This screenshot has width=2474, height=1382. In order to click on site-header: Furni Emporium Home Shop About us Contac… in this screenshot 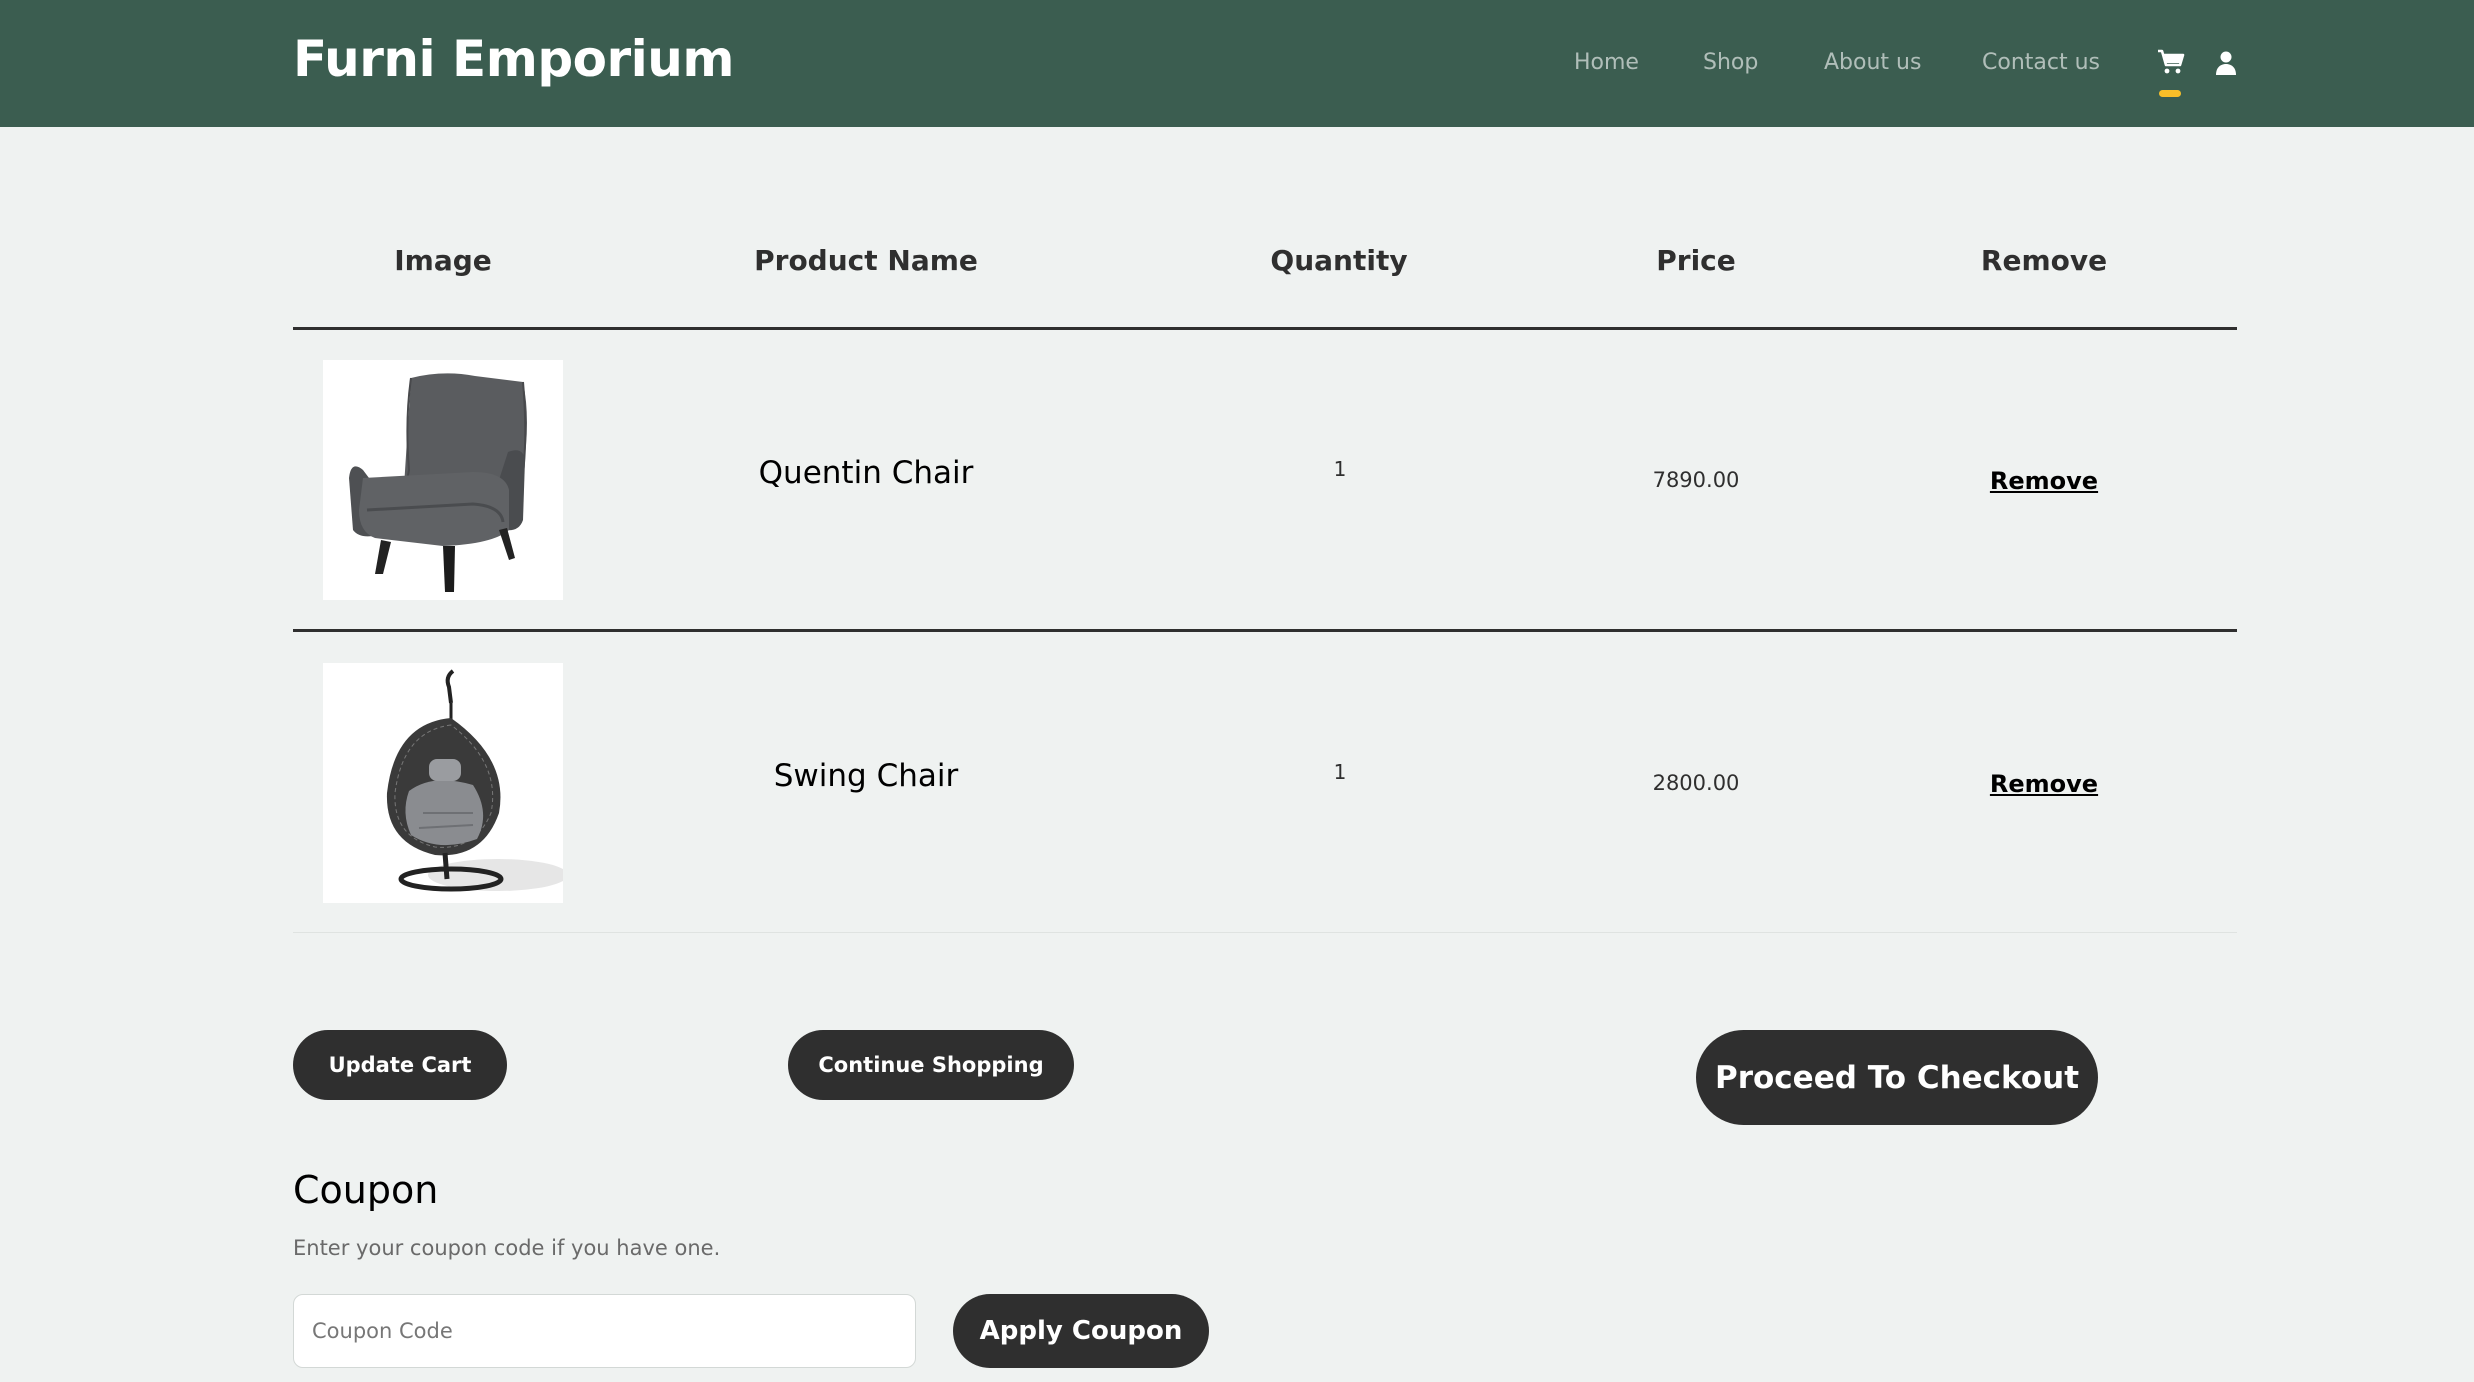, I will do `click(1237, 63)`.